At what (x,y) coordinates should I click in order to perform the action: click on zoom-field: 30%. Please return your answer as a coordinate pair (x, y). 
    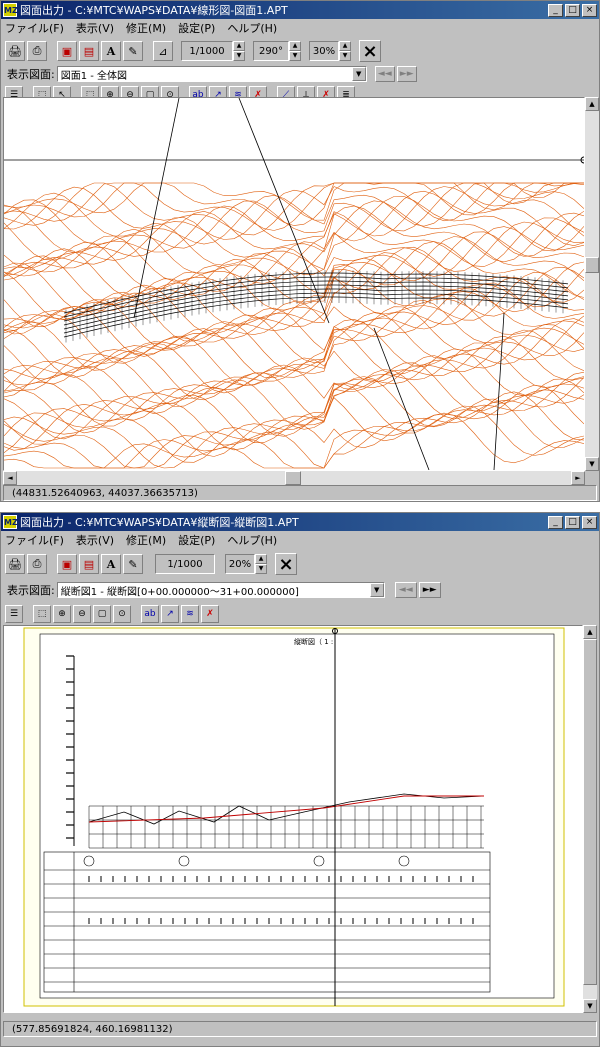
    Looking at the image, I should click on (324, 51).